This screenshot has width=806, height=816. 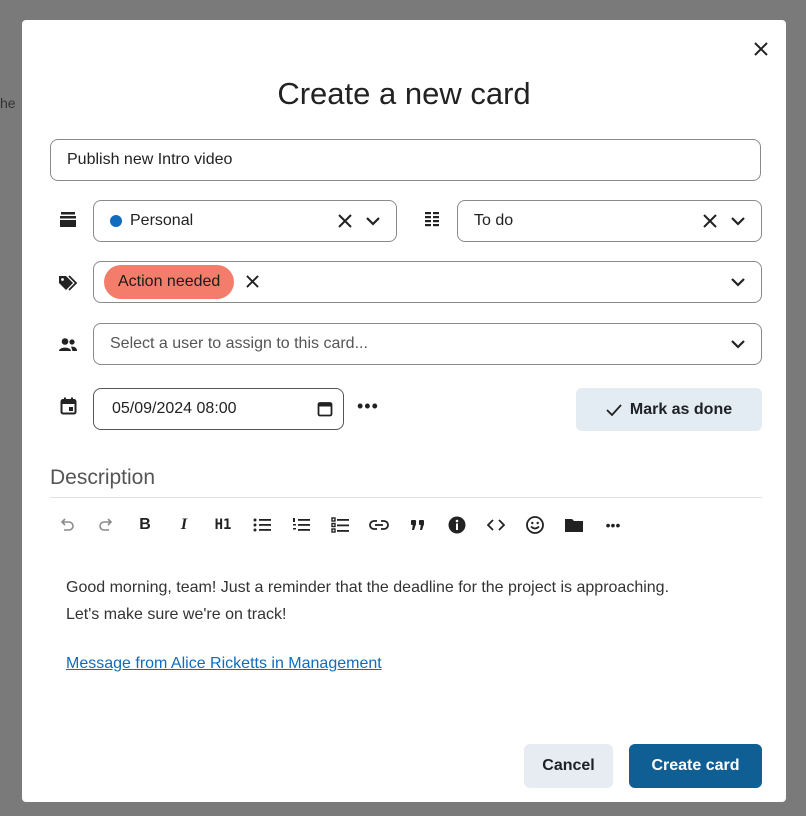 I want to click on redo-icon, so click(x=106, y=525).